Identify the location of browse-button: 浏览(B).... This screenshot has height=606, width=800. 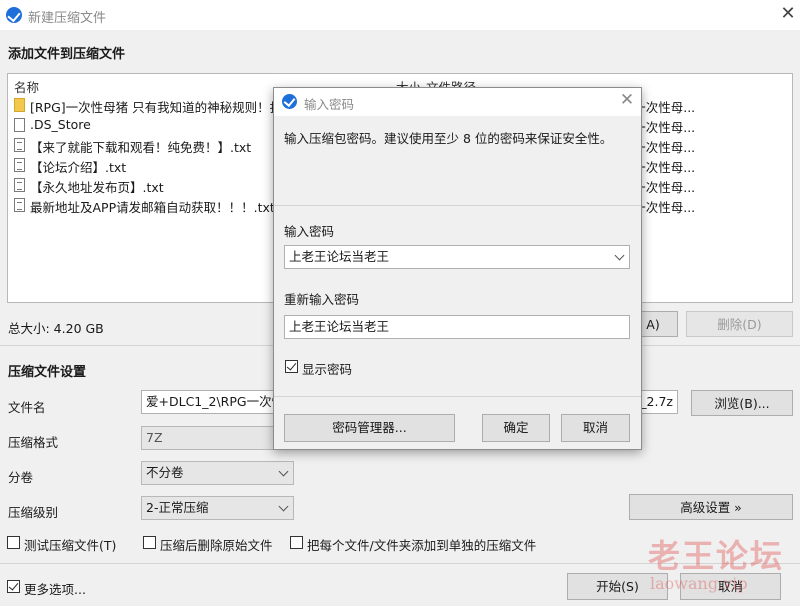
(742, 403).